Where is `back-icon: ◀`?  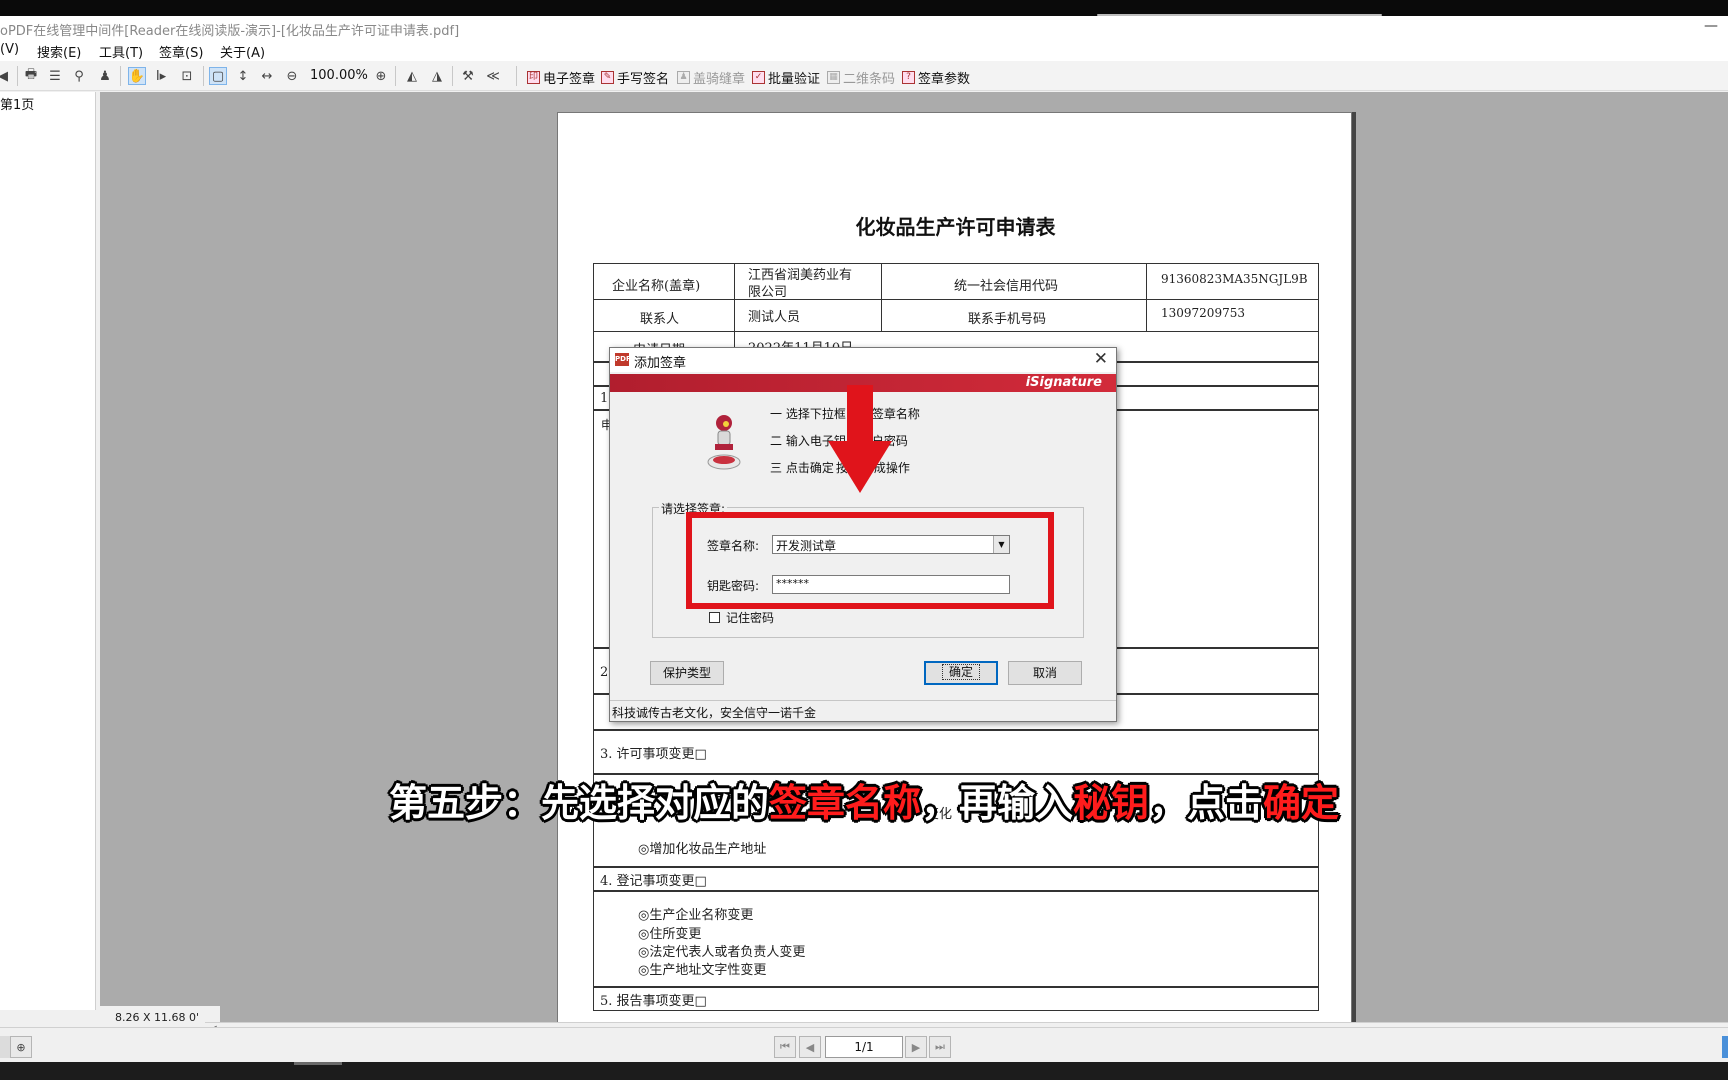 back-icon: ◀ is located at coordinates (6, 76).